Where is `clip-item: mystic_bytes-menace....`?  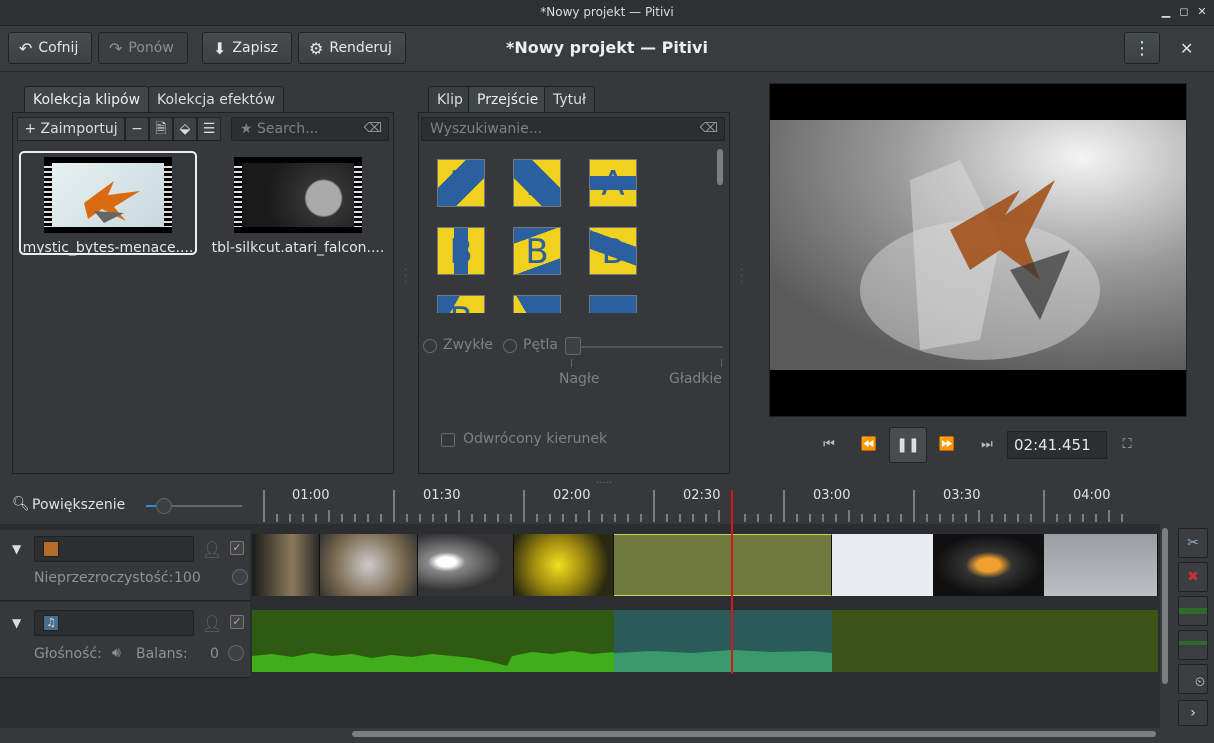 clip-item: mystic_bytes-menace.... is located at coordinates (108, 203).